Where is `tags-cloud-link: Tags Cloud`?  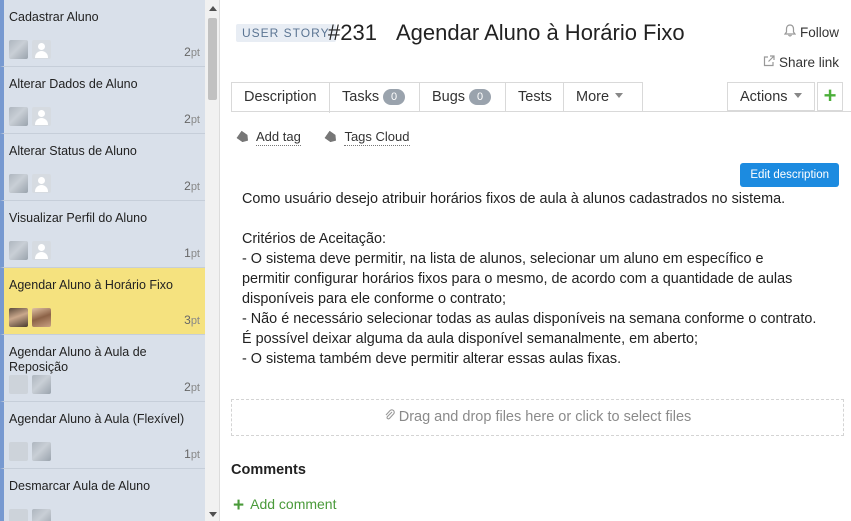 tags-cloud-link: Tags Cloud is located at coordinates (377, 137).